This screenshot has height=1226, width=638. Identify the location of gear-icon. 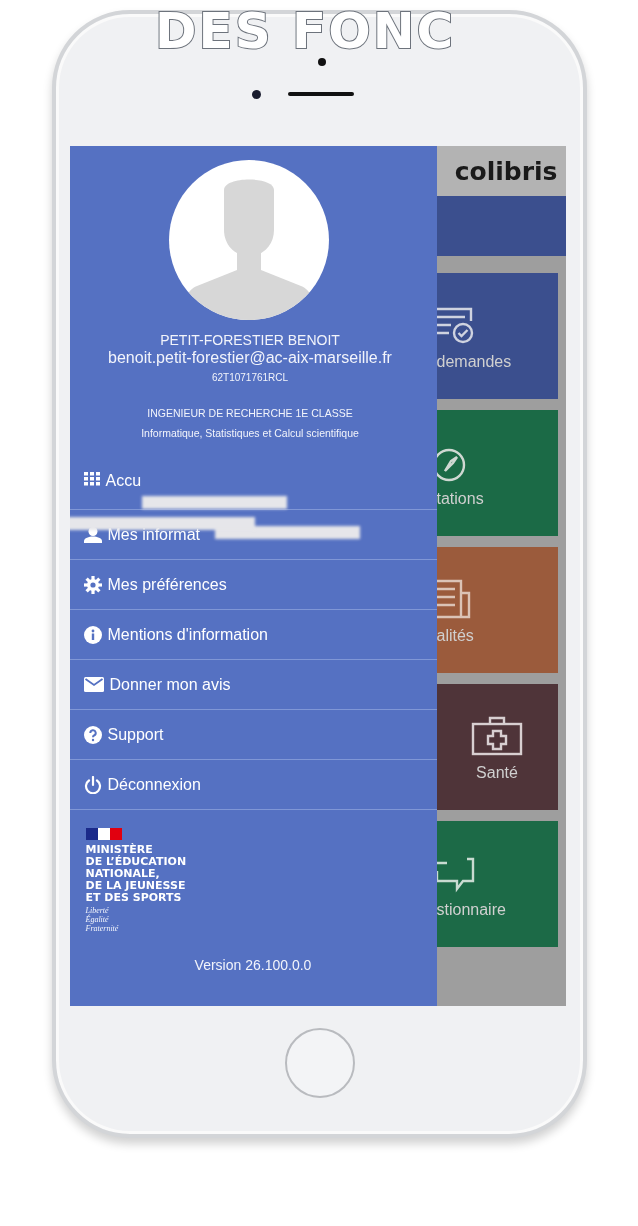
(92, 584).